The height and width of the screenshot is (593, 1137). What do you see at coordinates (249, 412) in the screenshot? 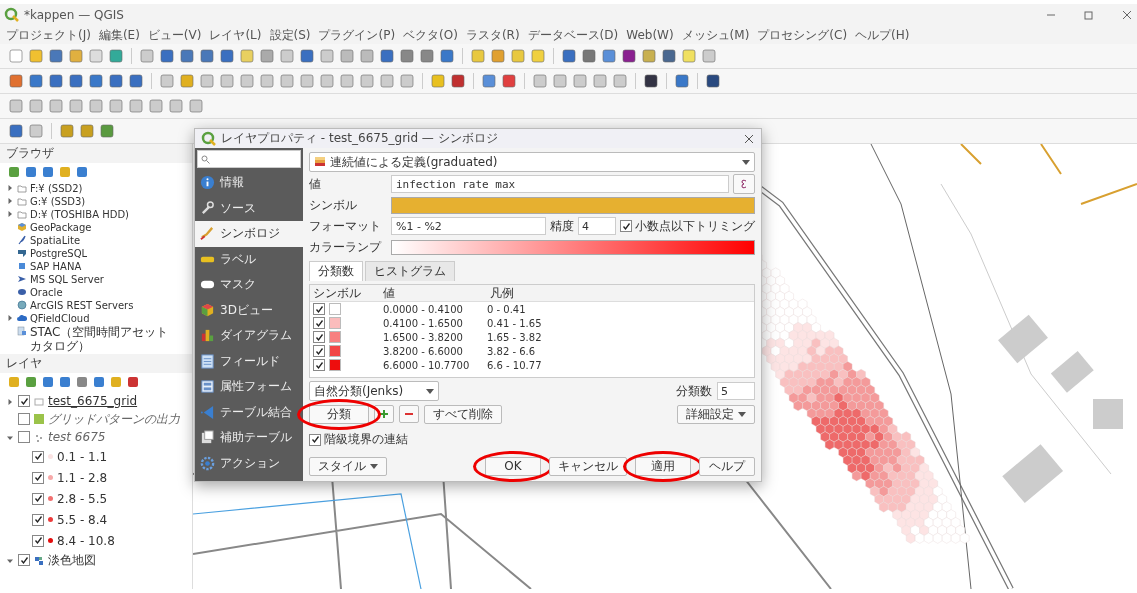
I see `sidebar-item: テーブル結合` at bounding box center [249, 412].